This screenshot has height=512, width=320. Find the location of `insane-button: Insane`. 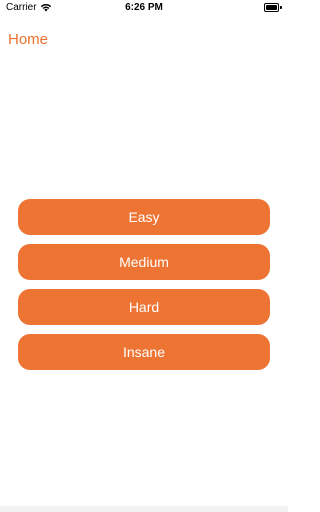

insane-button: Insane is located at coordinates (144, 352).